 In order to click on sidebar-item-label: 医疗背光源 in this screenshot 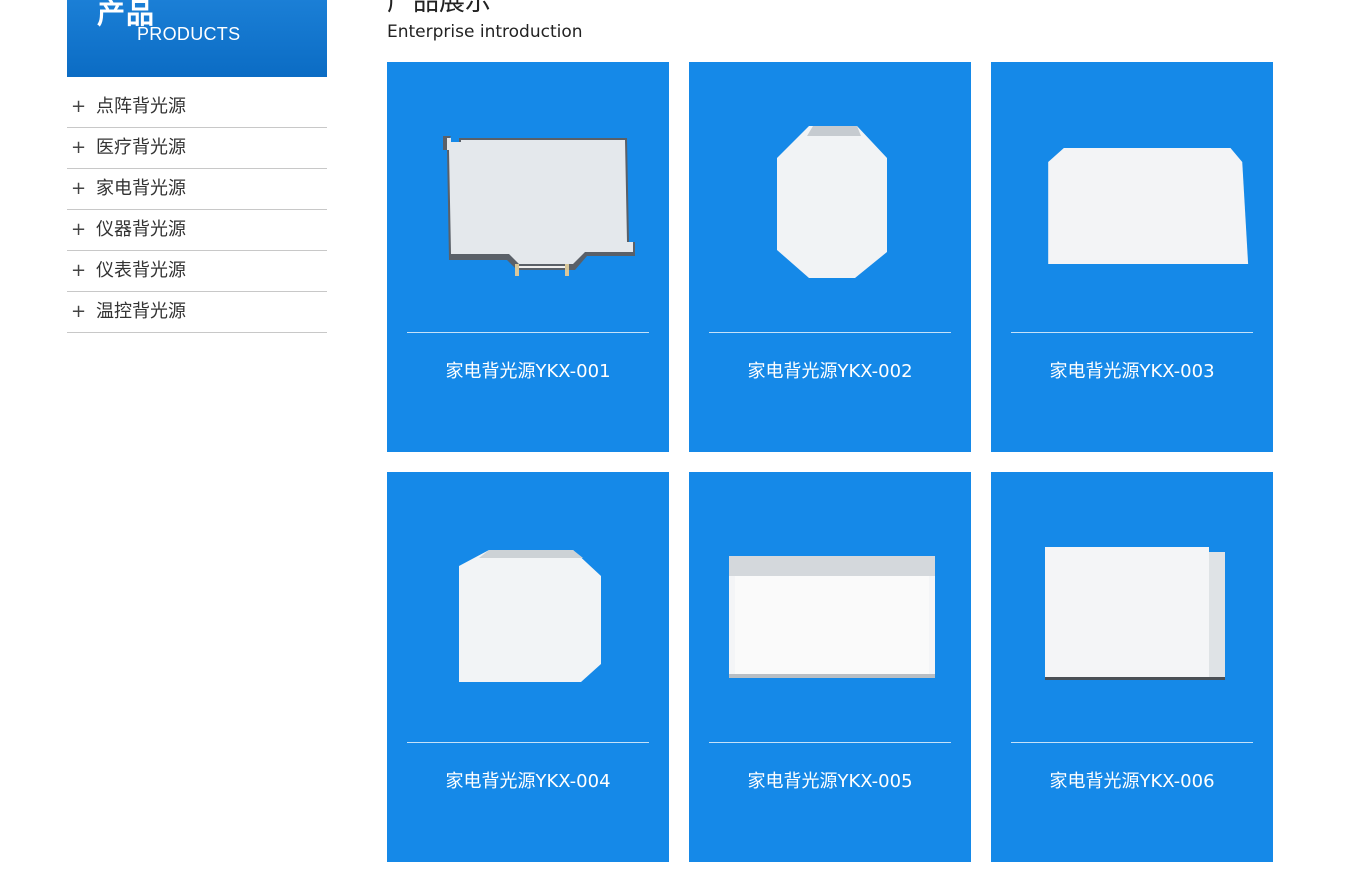, I will do `click(141, 147)`.